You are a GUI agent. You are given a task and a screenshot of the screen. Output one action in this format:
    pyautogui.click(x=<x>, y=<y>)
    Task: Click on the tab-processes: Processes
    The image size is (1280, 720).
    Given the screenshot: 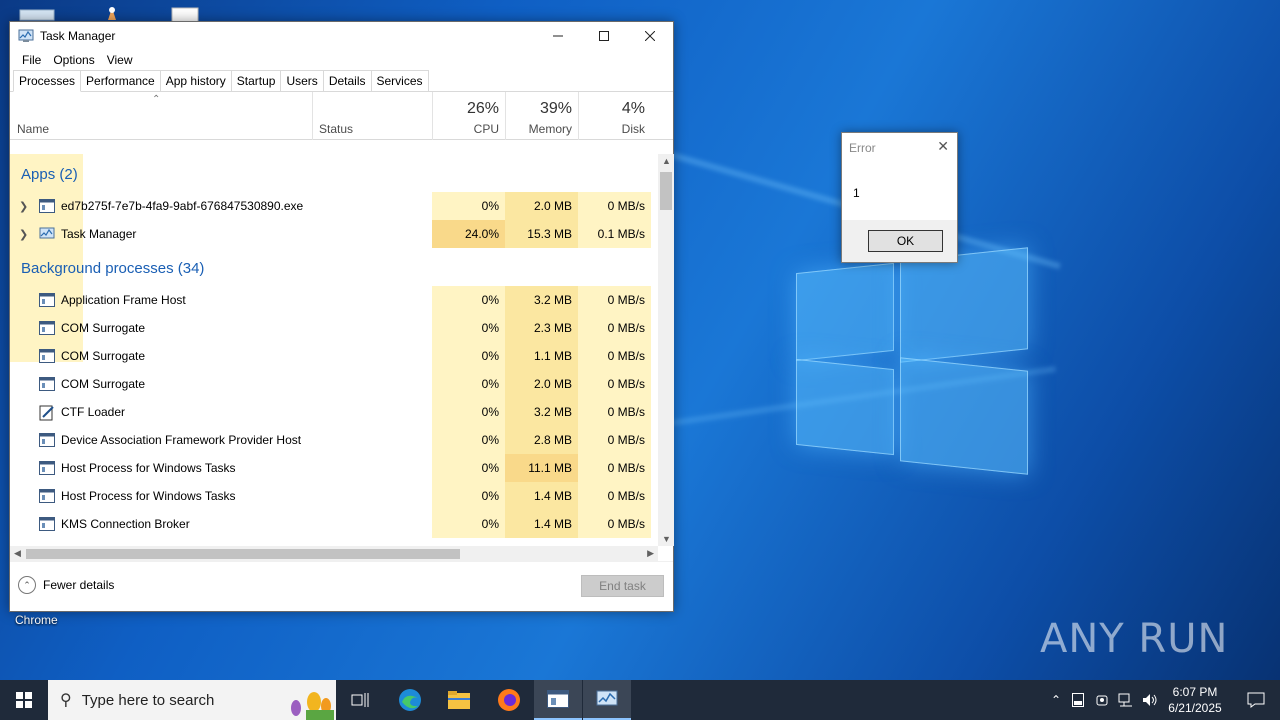 What is the action you would take?
    pyautogui.click(x=47, y=81)
    